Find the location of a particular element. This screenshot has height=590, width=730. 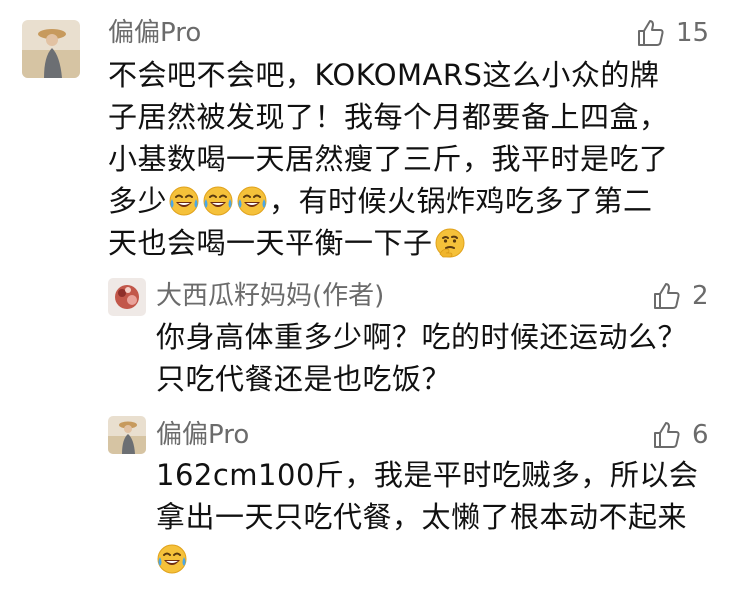

comment-text: 你身高体重多少啊？吃的时候还运动么？ 只吃代餐还是也吃饭？ is located at coordinates (436, 358).